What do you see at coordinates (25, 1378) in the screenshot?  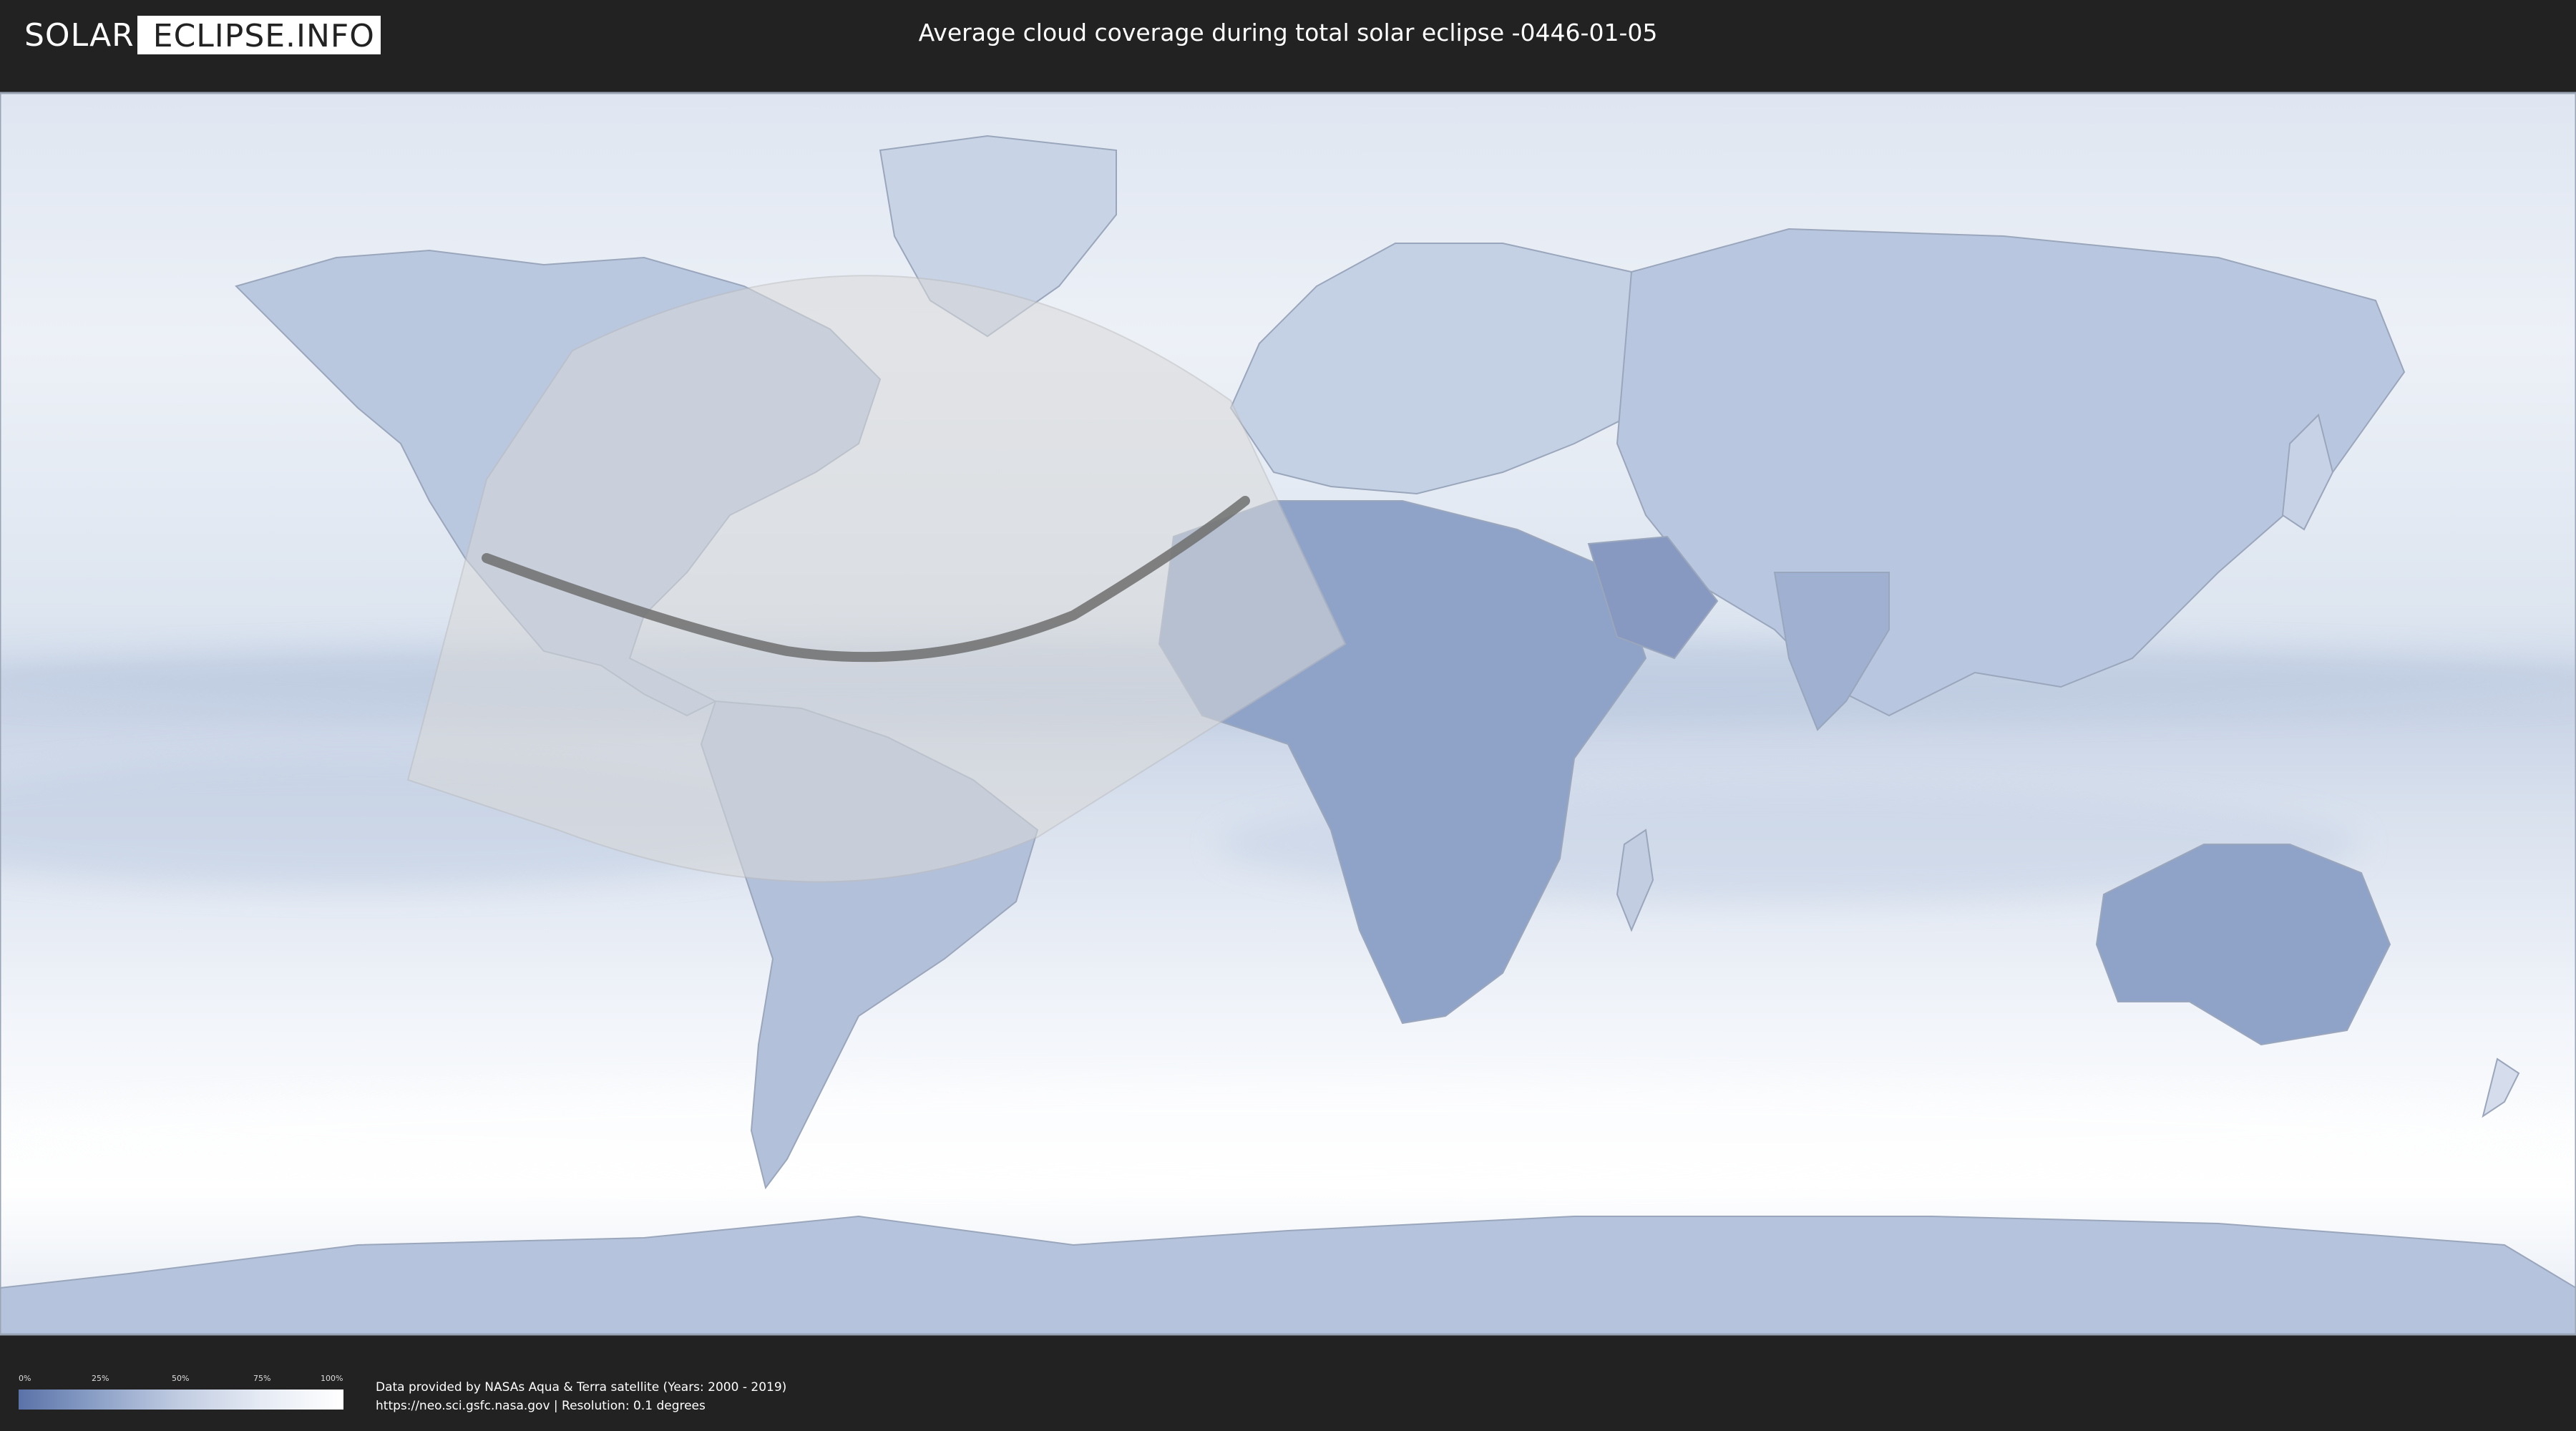 I see `legend-tick-0: 0%` at bounding box center [25, 1378].